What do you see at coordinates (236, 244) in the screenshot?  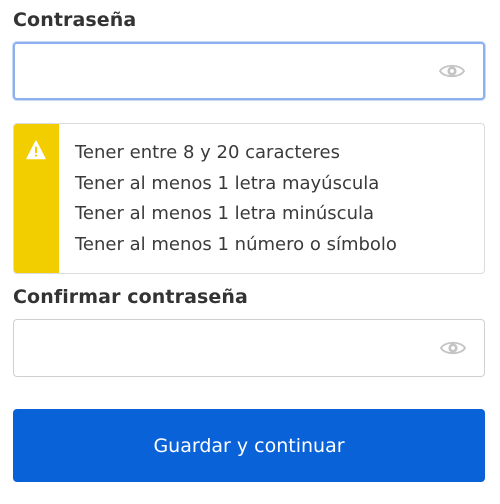 I see `requirement-item: Tener al menos 1 número o símbolo` at bounding box center [236, 244].